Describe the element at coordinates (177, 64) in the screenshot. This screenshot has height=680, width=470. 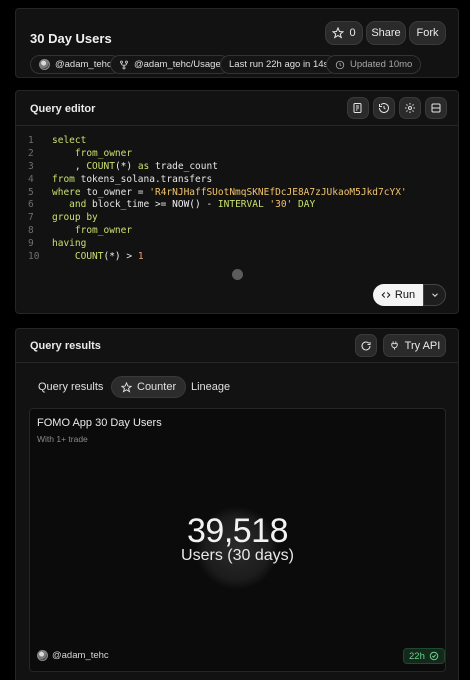
I see `repo-name: @adam_tehc/Usage` at that location.